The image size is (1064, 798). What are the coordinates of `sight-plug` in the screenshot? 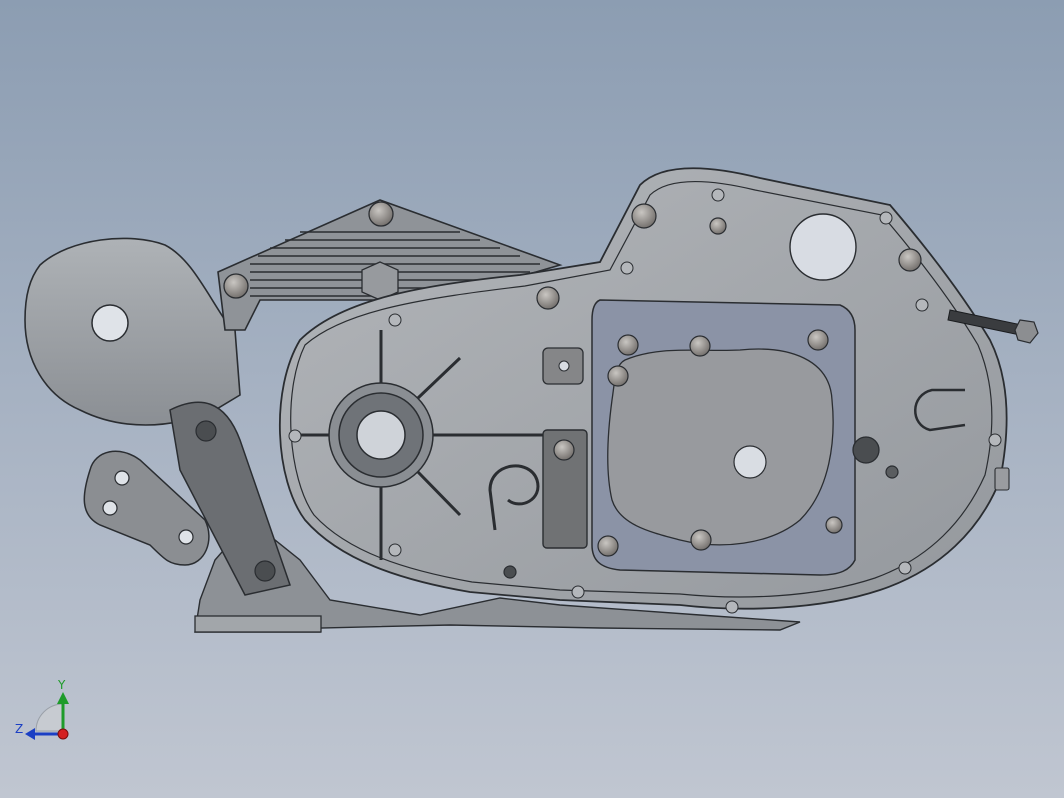 It's located at (866, 450).